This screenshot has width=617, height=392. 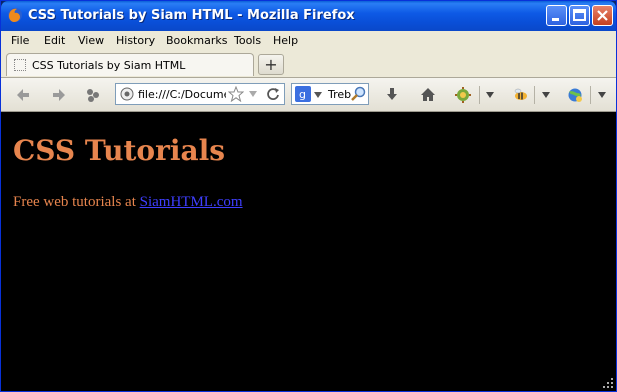 What do you see at coordinates (285, 40) in the screenshot?
I see `menu-help: Help` at bounding box center [285, 40].